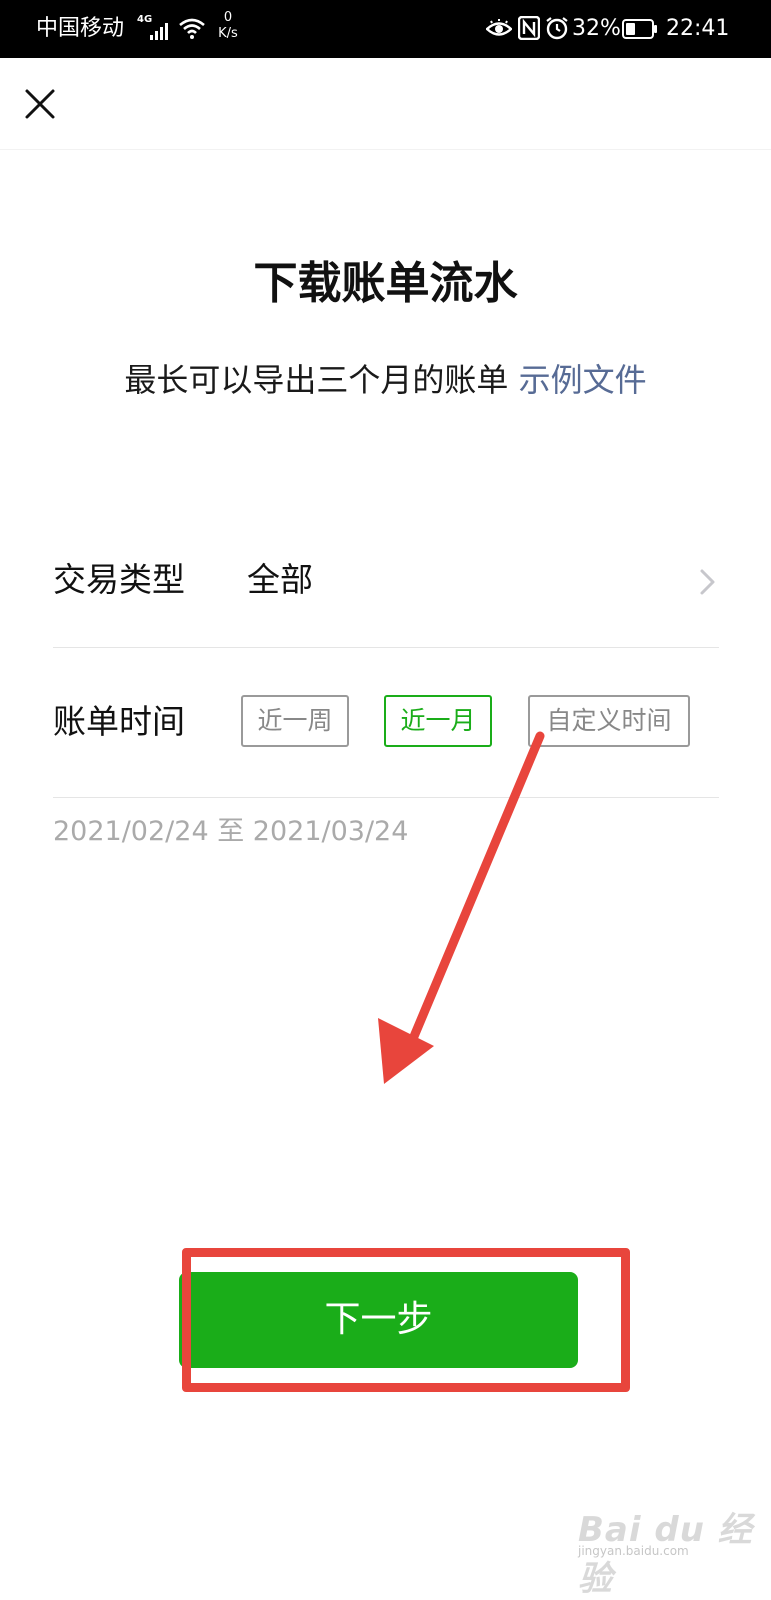 This screenshot has height=1600, width=771. Describe the element at coordinates (192, 28) in the screenshot. I see `wifi-icon` at that location.